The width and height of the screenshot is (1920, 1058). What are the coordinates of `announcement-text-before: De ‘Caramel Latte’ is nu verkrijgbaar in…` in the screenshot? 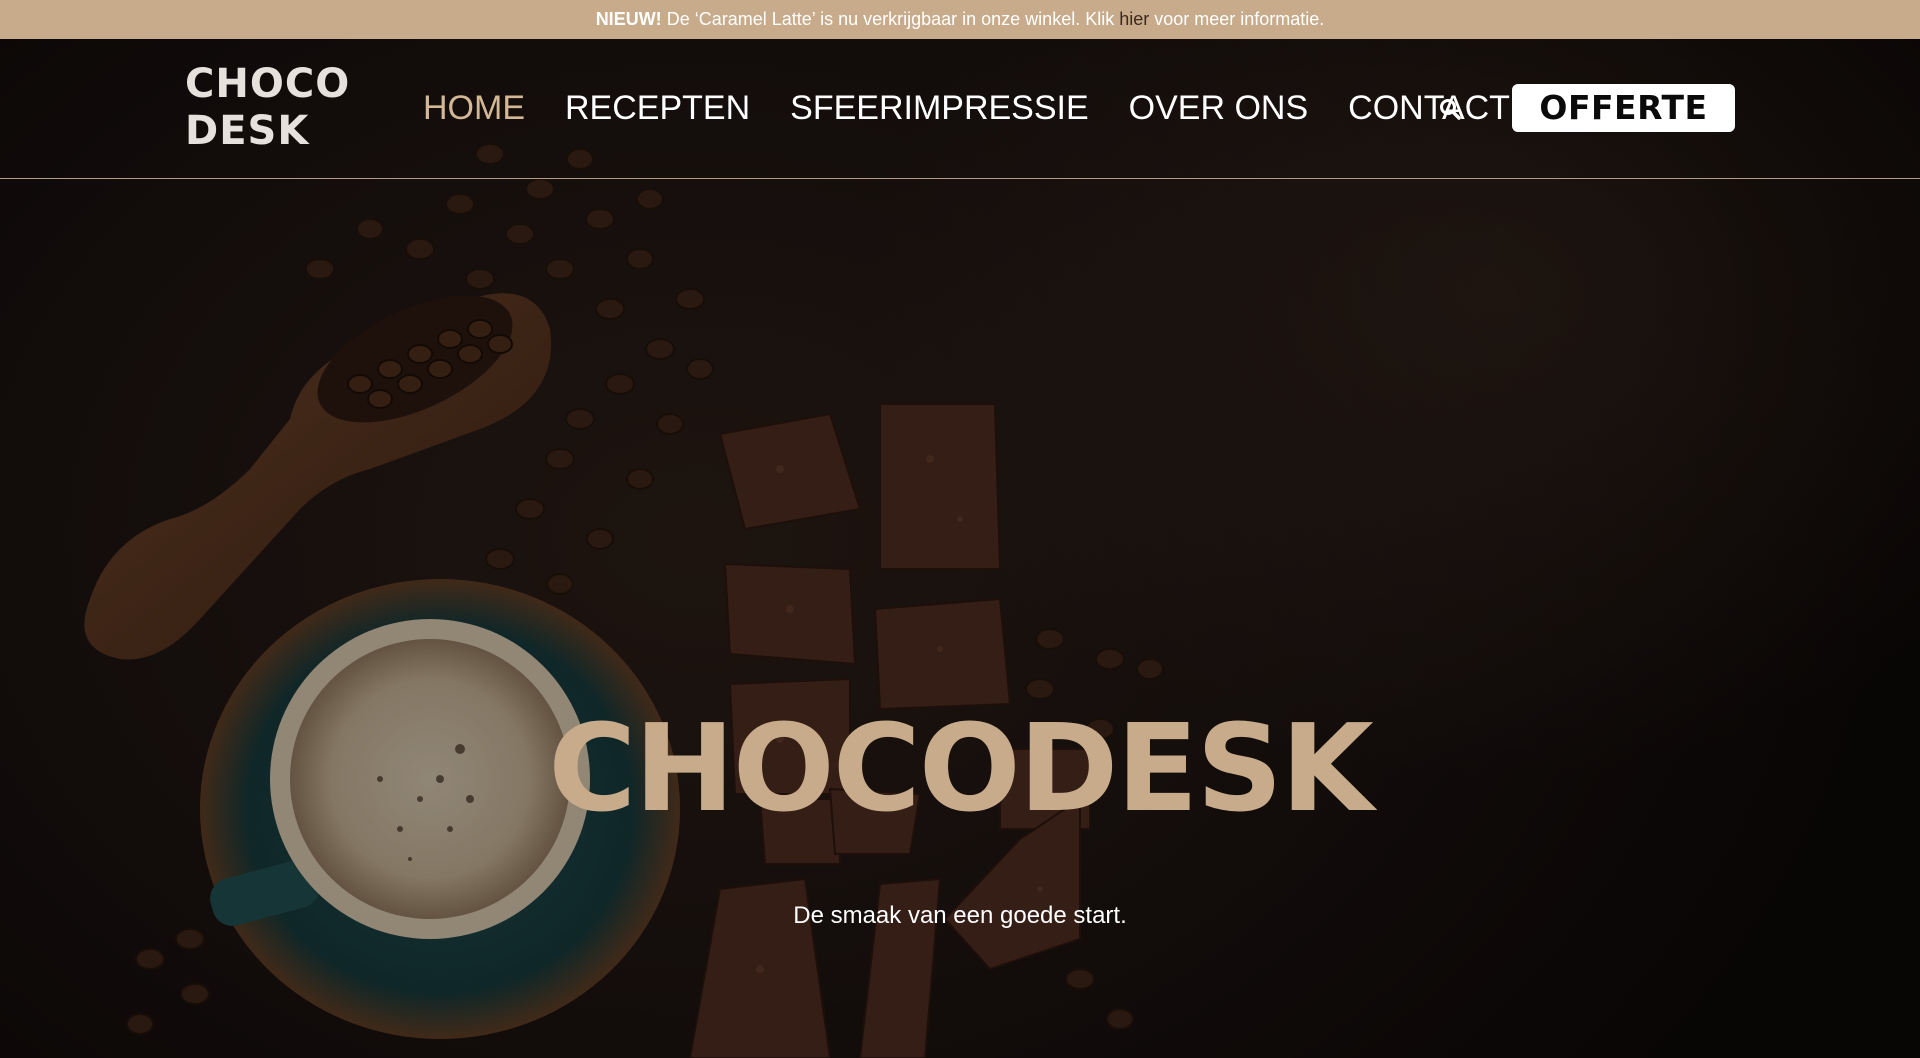 It's located at (890, 19).